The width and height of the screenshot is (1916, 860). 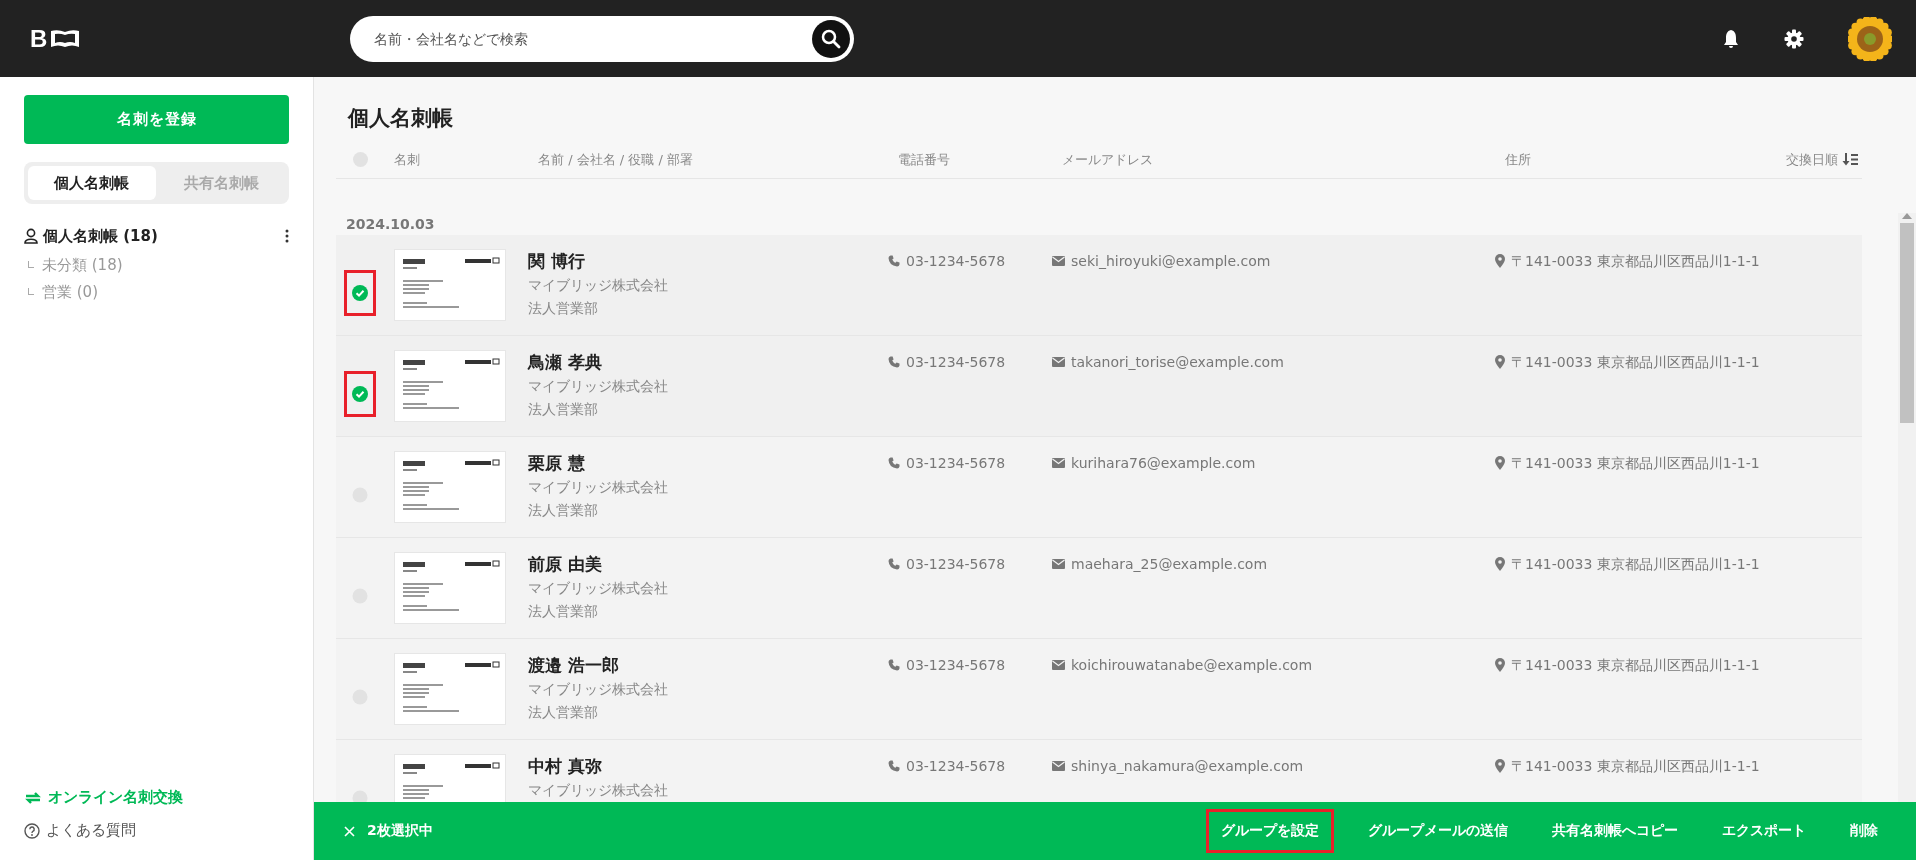 I want to click on contact-name: 栗原 慧, so click(x=557, y=463).